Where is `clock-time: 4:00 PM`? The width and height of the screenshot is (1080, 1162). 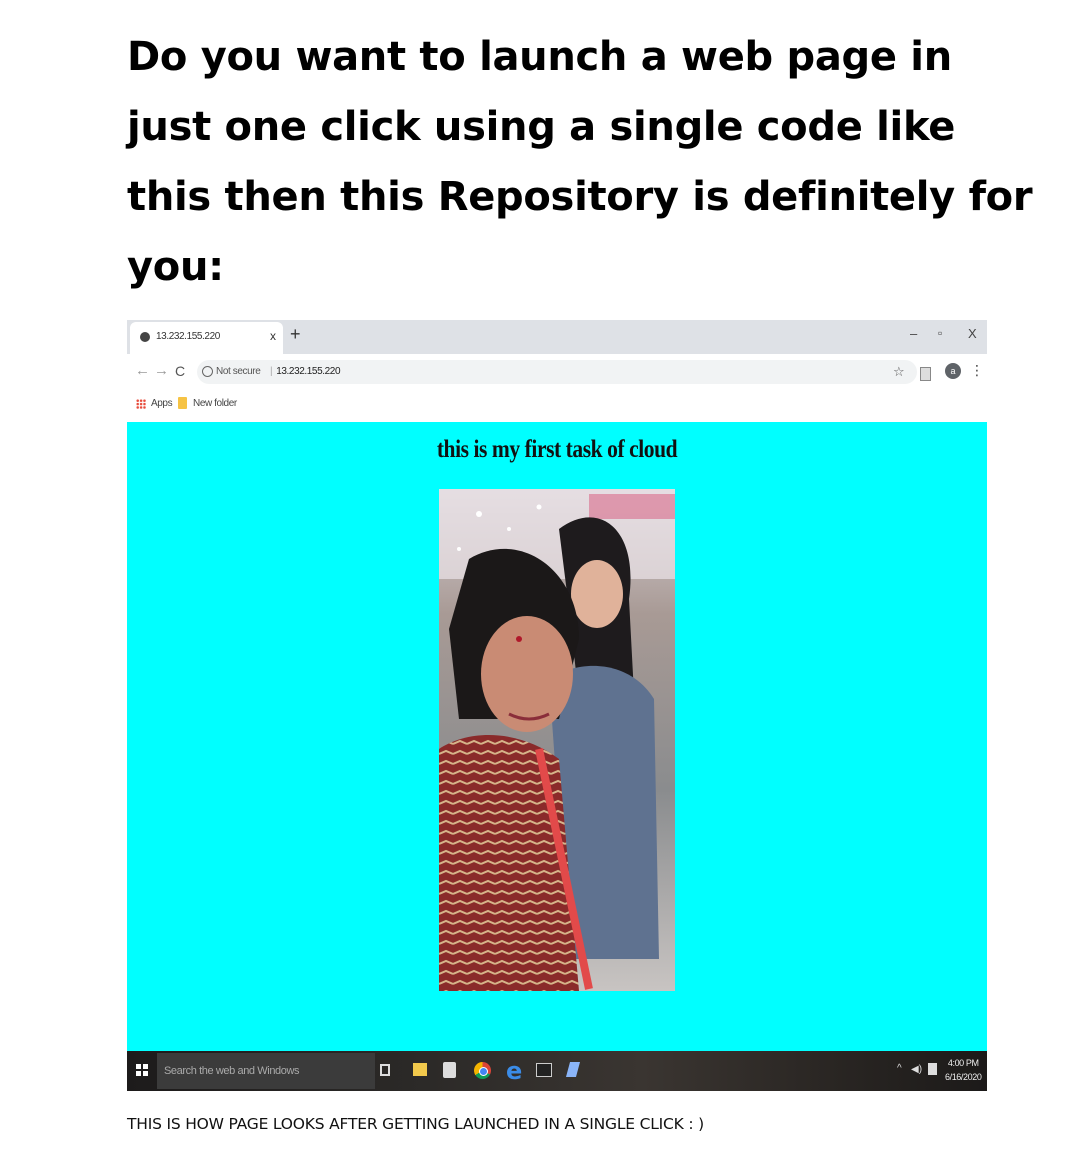
clock-time: 4:00 PM is located at coordinates (963, 1063).